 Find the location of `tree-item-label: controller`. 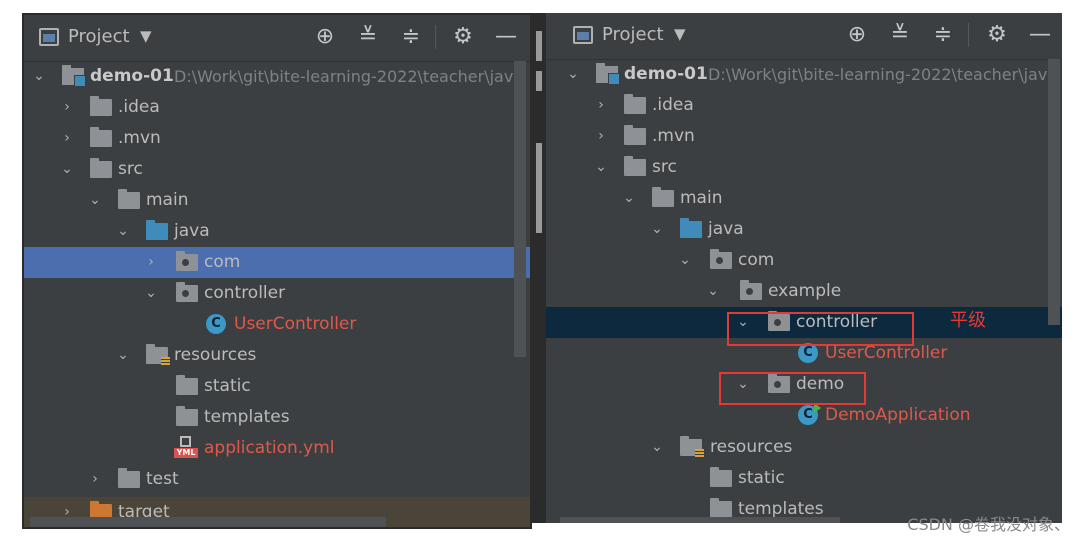

tree-item-label: controller is located at coordinates (245, 293).